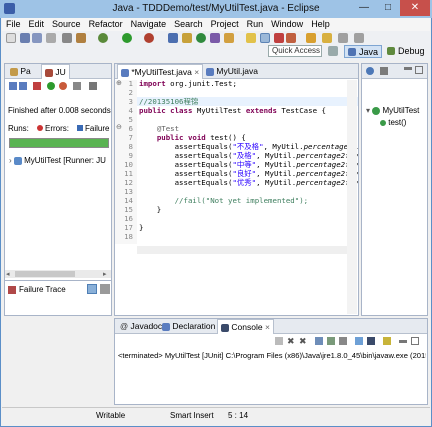  I want to click on tab-console: Console ×, so click(245, 326).